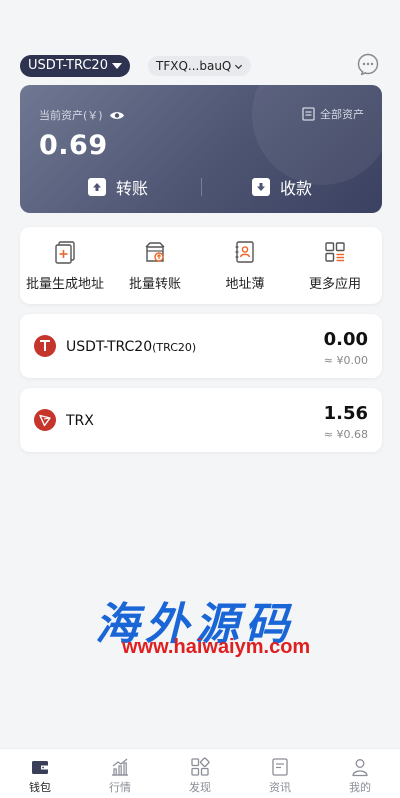 The height and width of the screenshot is (798, 400). Describe the element at coordinates (155, 265) in the screenshot. I see `app-batch-transfer: 批量转账` at that location.